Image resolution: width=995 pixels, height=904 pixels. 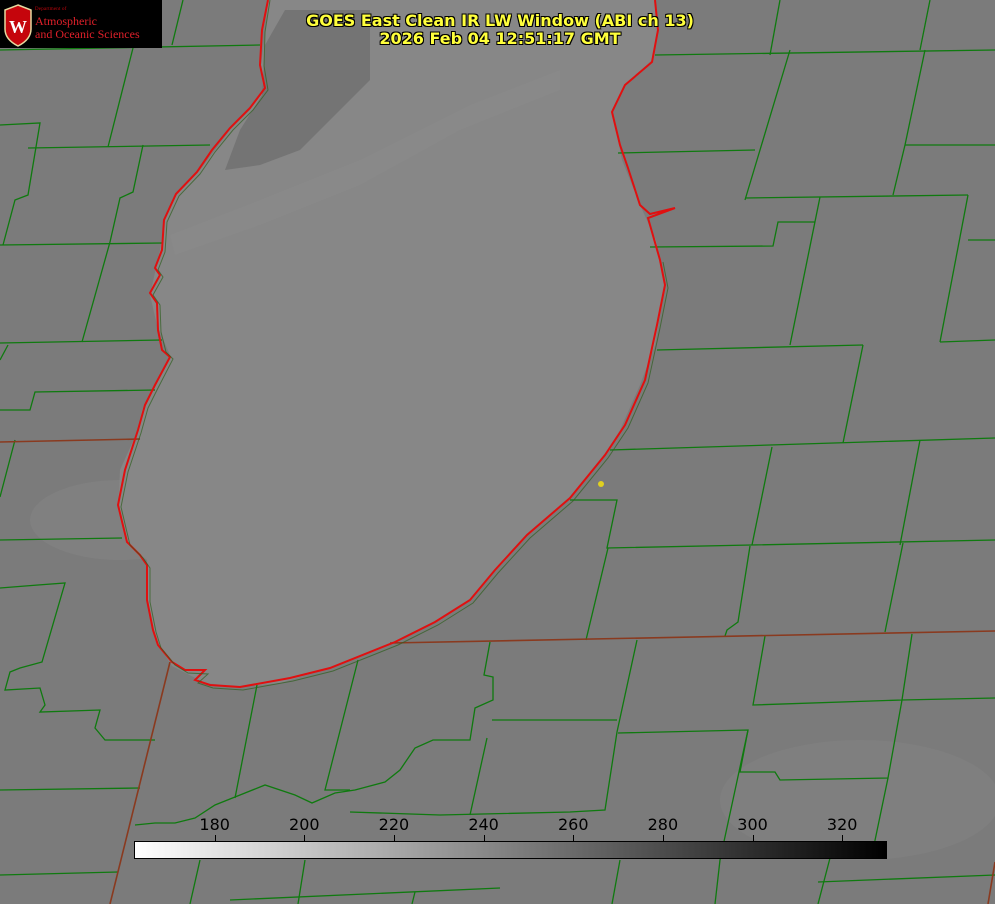 I want to click on logo-name-line2: and Oceanic Sciences, so click(x=87, y=34).